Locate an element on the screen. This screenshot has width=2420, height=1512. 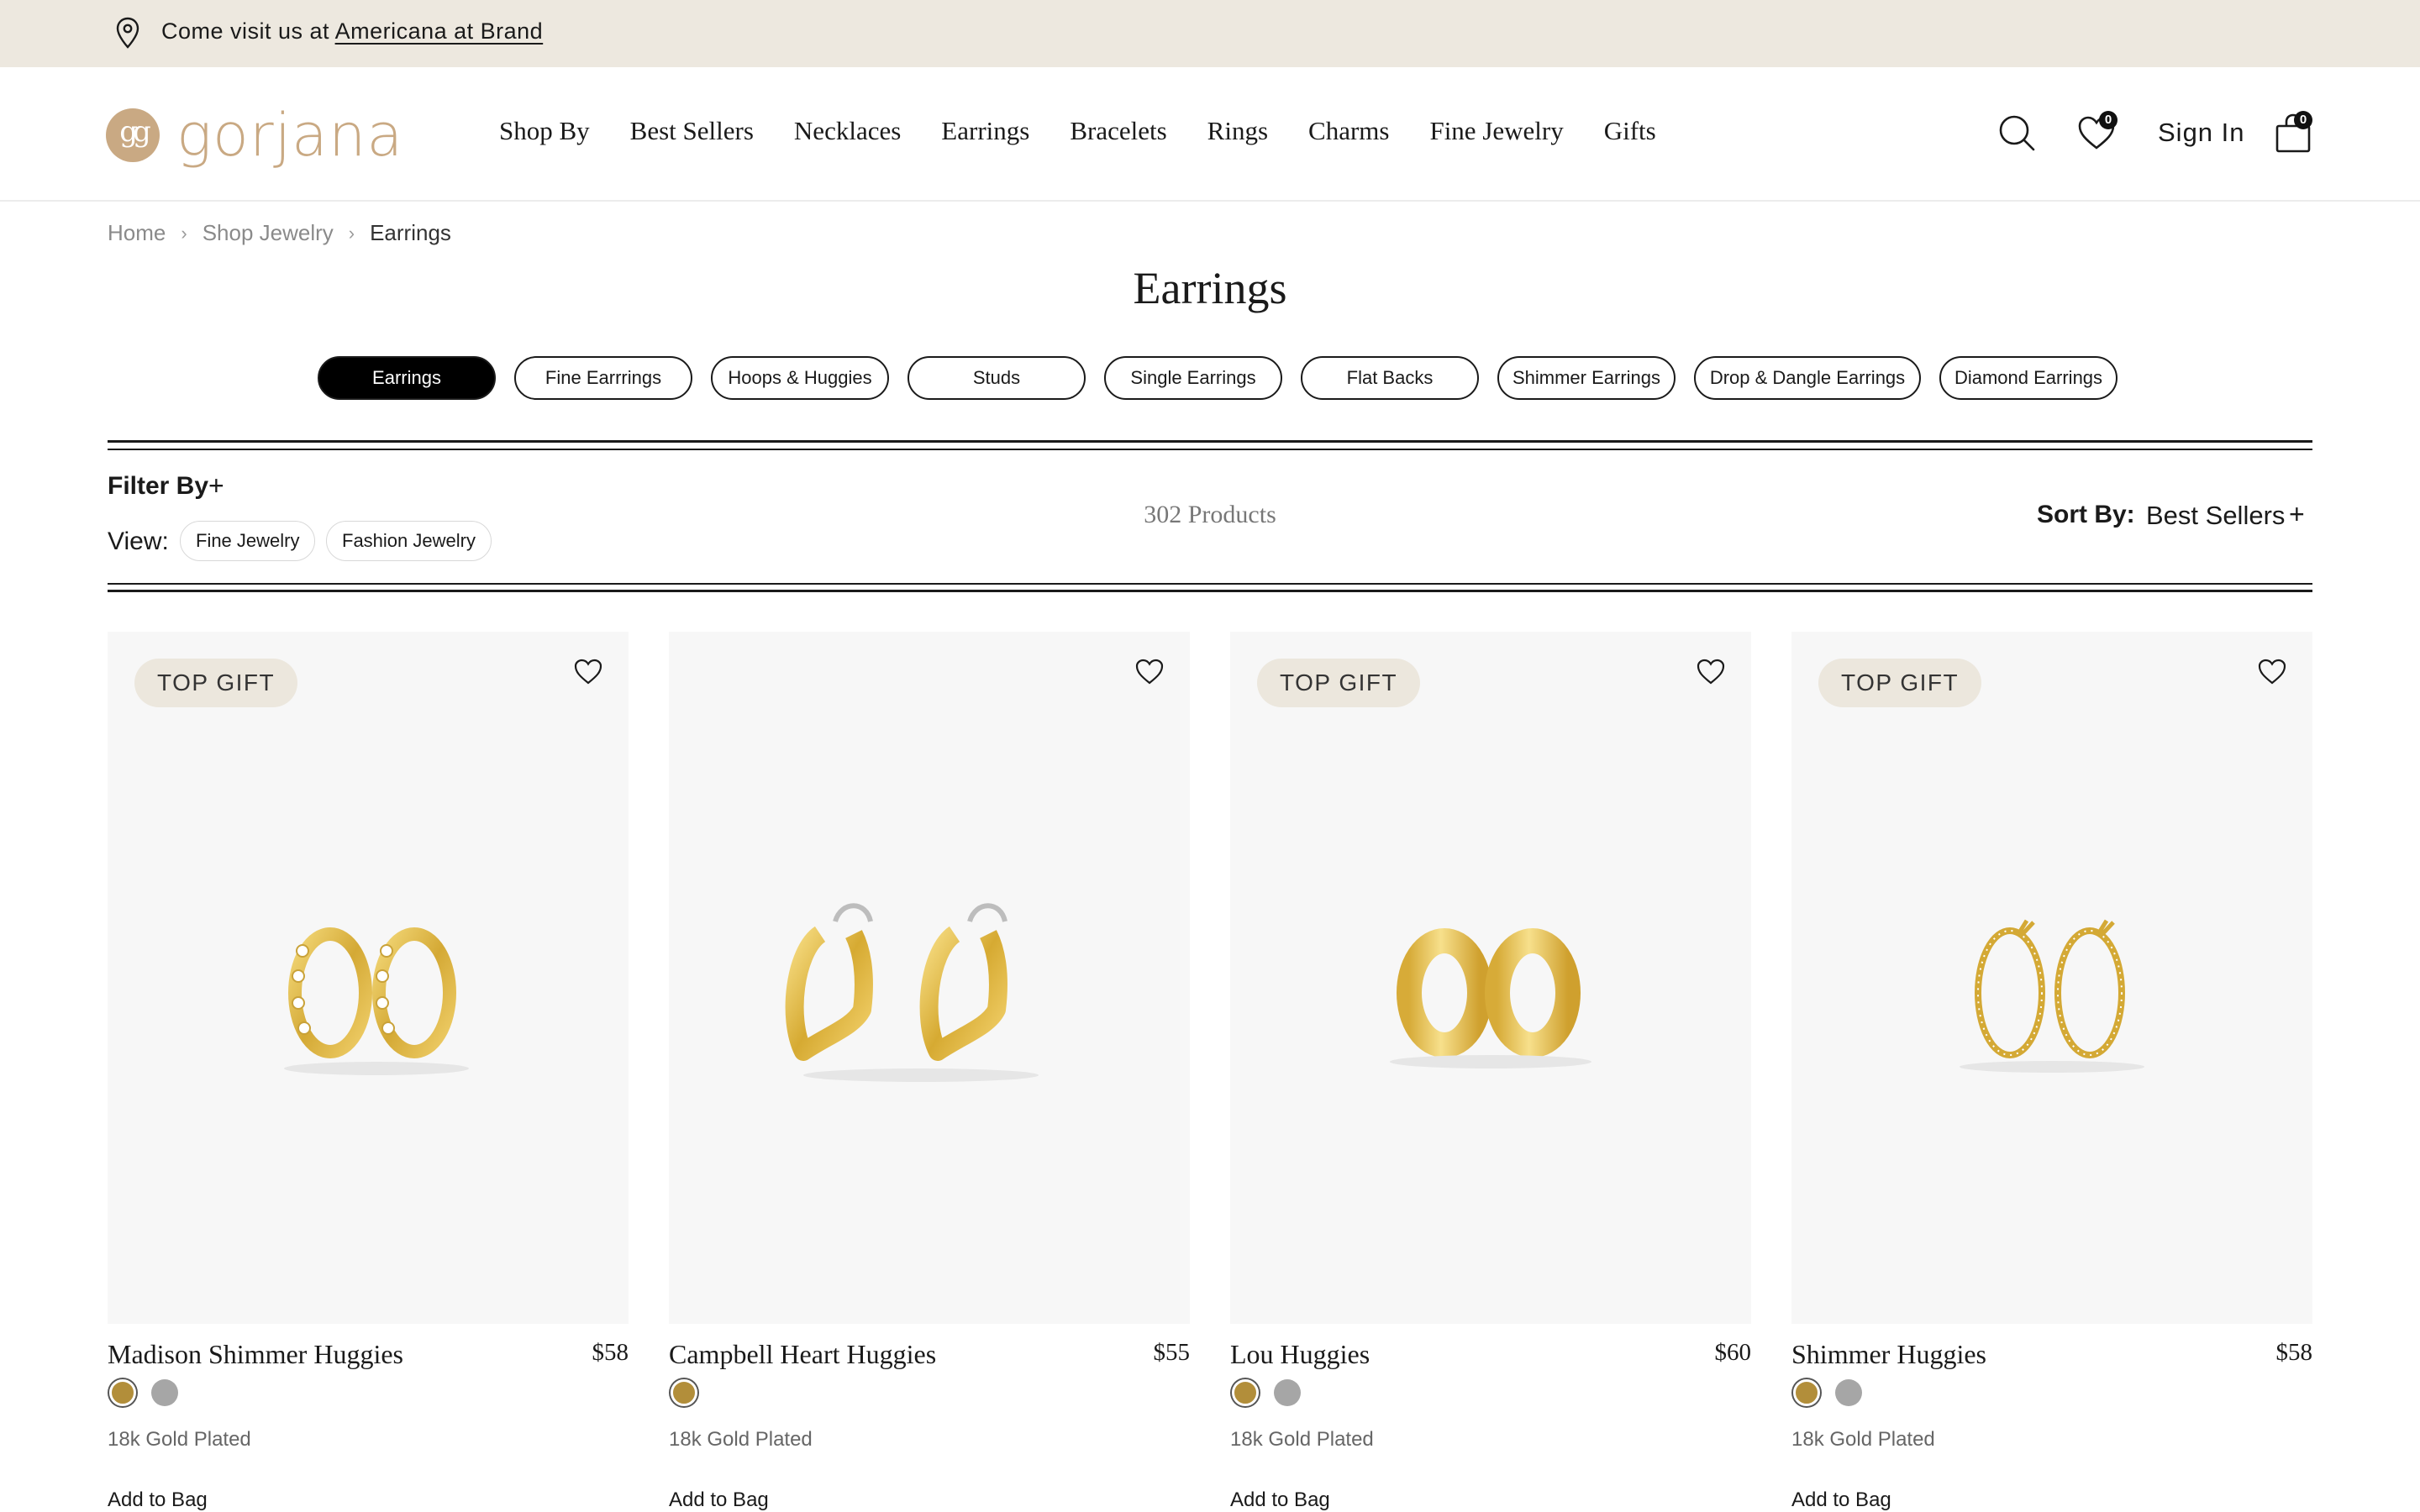
sign-in-link: Sign In is located at coordinates (2202, 133).